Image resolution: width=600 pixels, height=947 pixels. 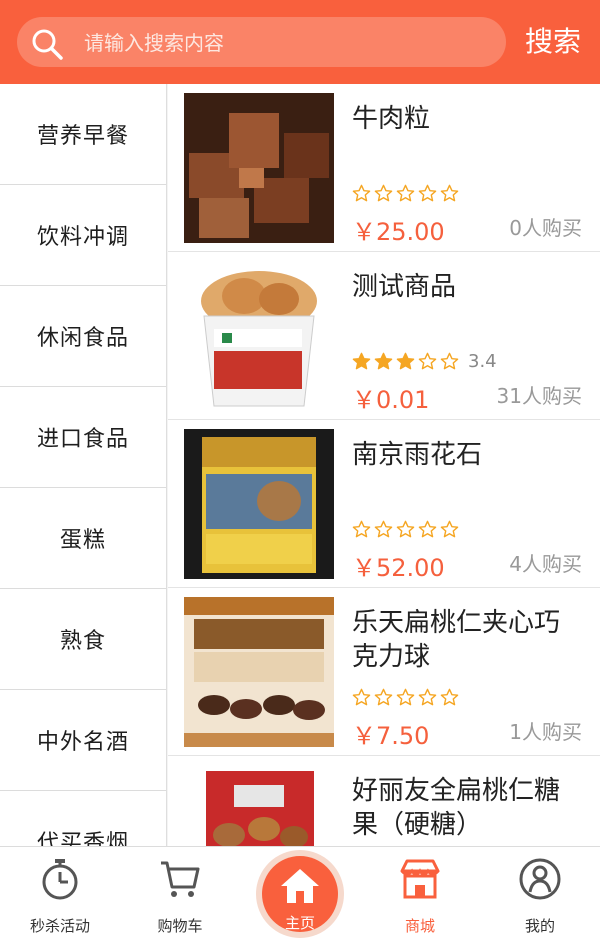 What do you see at coordinates (553, 42) in the screenshot?
I see `search-button: 搜索` at bounding box center [553, 42].